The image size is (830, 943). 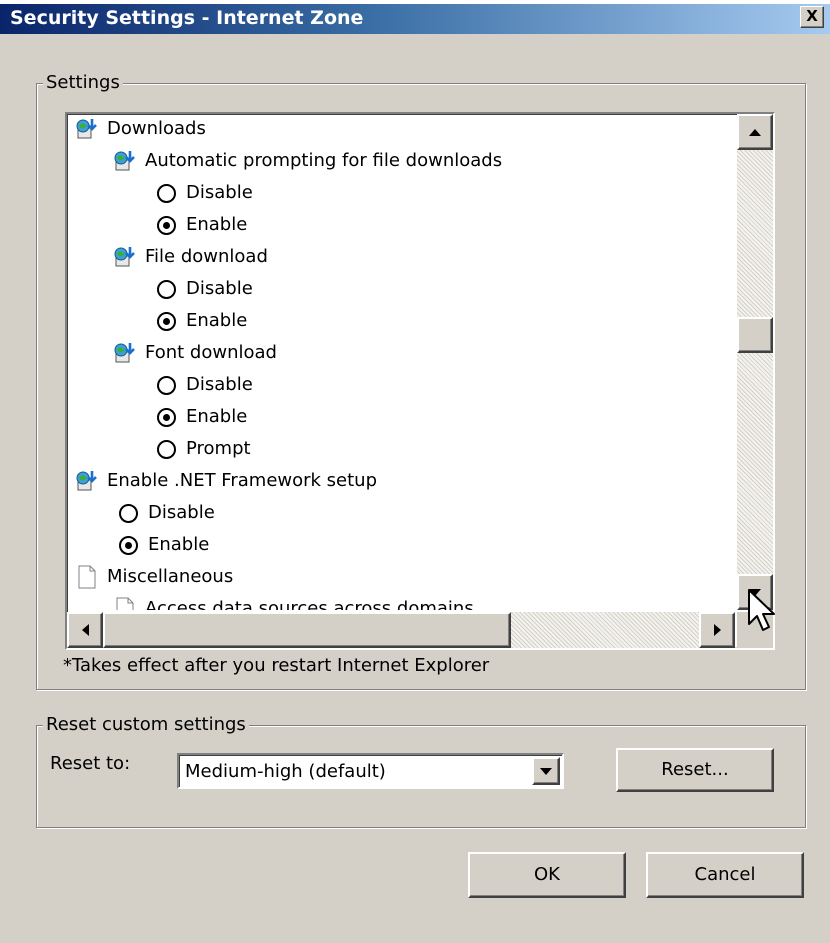 What do you see at coordinates (324, 160) in the screenshot?
I see `tree-item-label: Automatic prompting for file downloads` at bounding box center [324, 160].